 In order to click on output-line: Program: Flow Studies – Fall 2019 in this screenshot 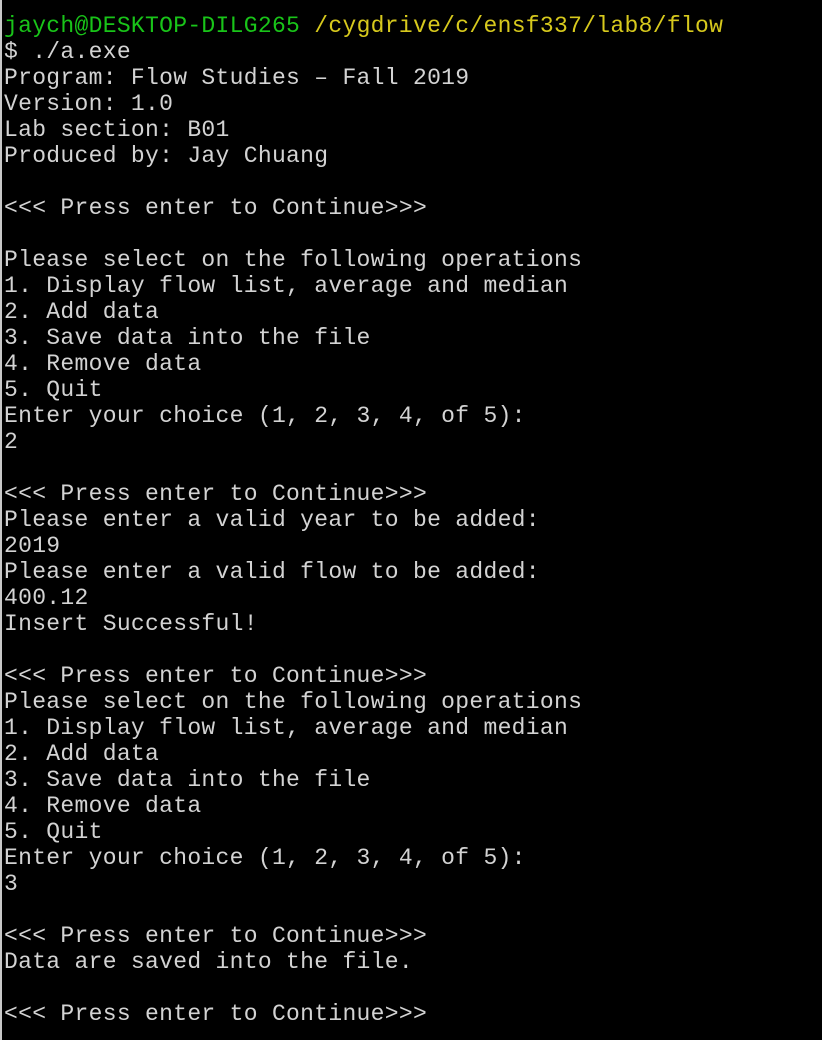, I will do `click(237, 78)`.